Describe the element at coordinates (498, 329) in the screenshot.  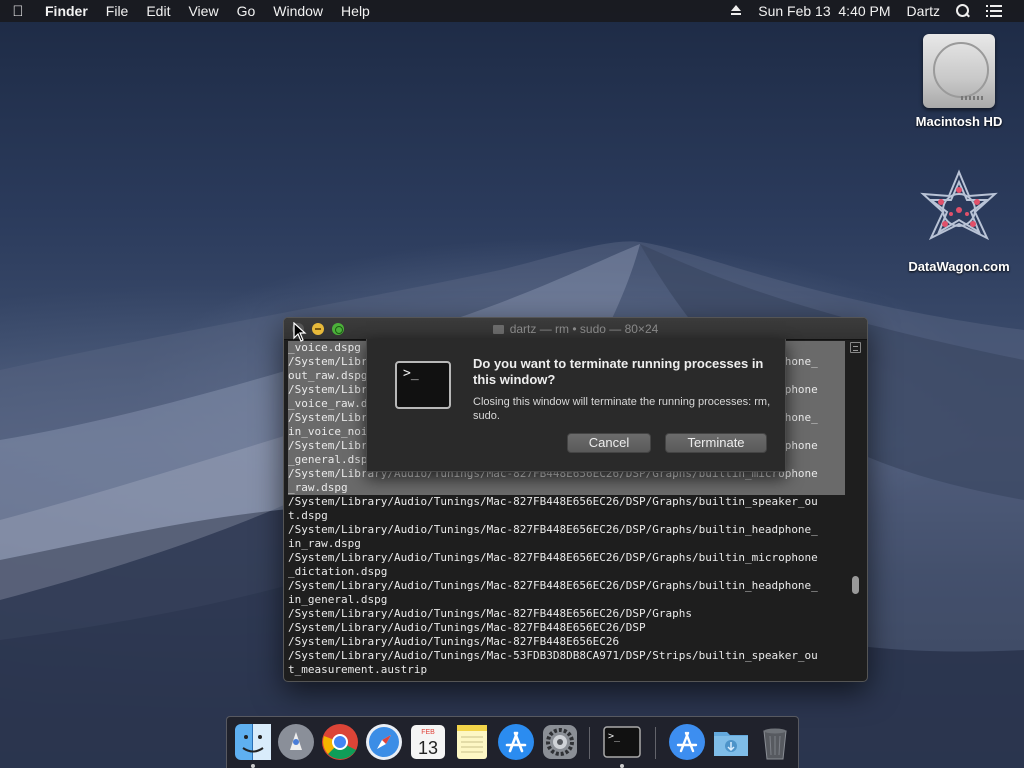
I see `folder-icon` at that location.